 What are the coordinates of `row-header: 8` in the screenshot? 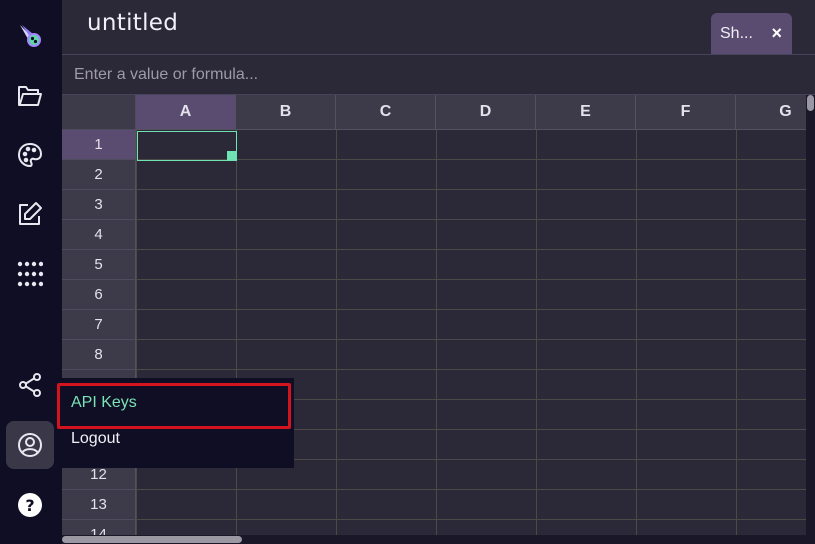 It's located at (99, 355).